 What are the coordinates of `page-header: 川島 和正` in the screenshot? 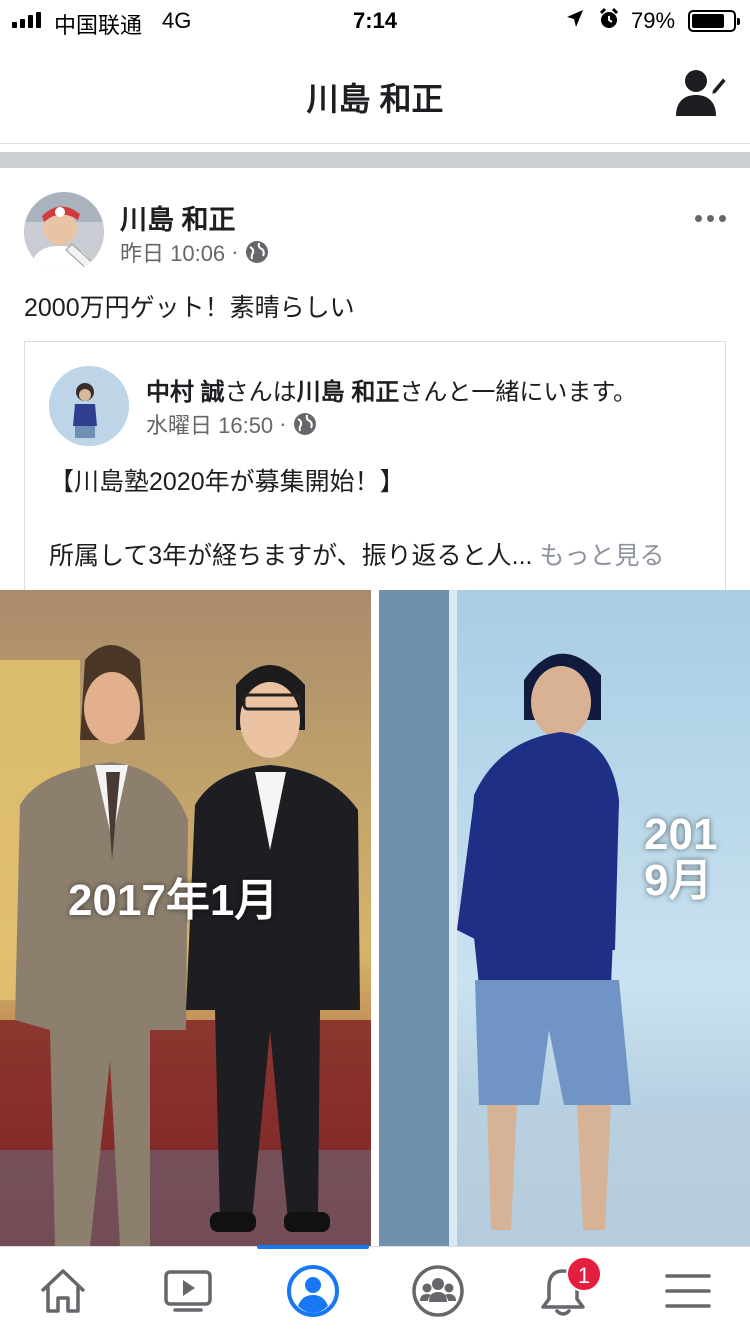 It's located at (375, 93).